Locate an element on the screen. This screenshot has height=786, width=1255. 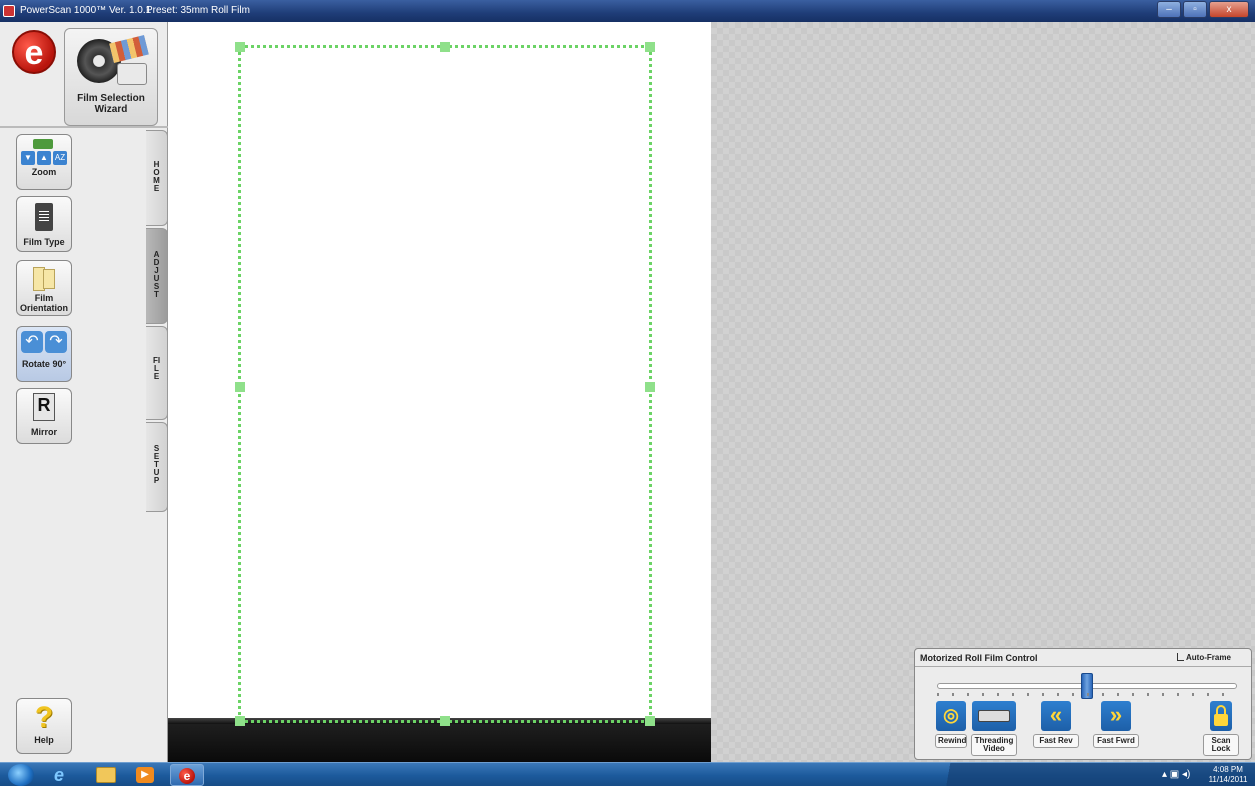
app-logo: e is located at coordinates (34, 52).